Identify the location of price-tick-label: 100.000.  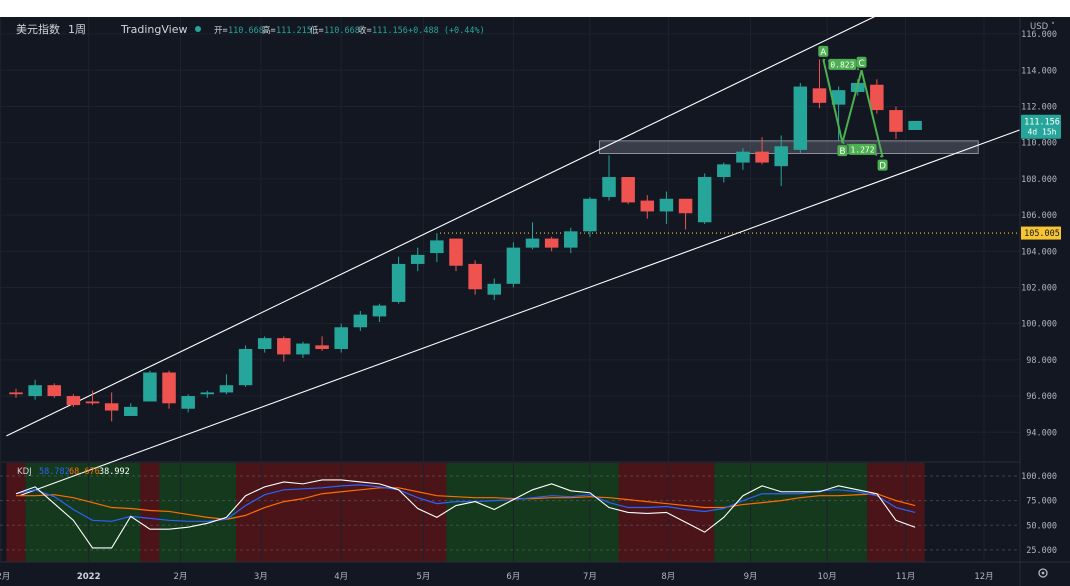
(1039, 325).